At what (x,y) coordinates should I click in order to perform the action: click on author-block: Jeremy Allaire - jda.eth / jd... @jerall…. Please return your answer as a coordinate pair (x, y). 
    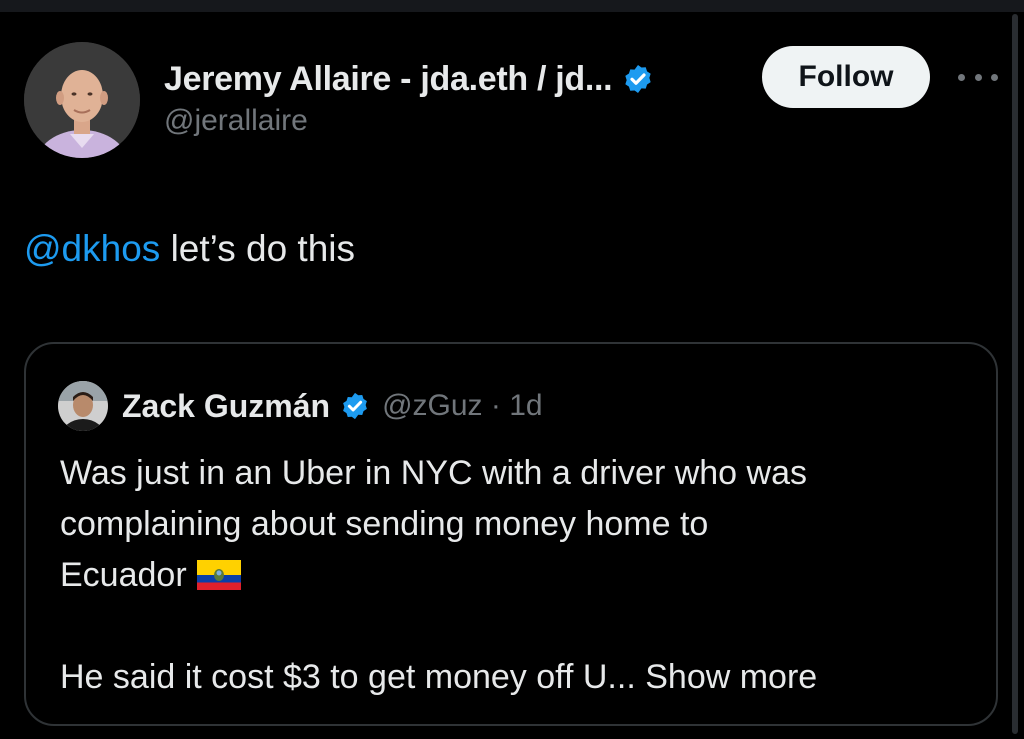
    Looking at the image, I should click on (409, 97).